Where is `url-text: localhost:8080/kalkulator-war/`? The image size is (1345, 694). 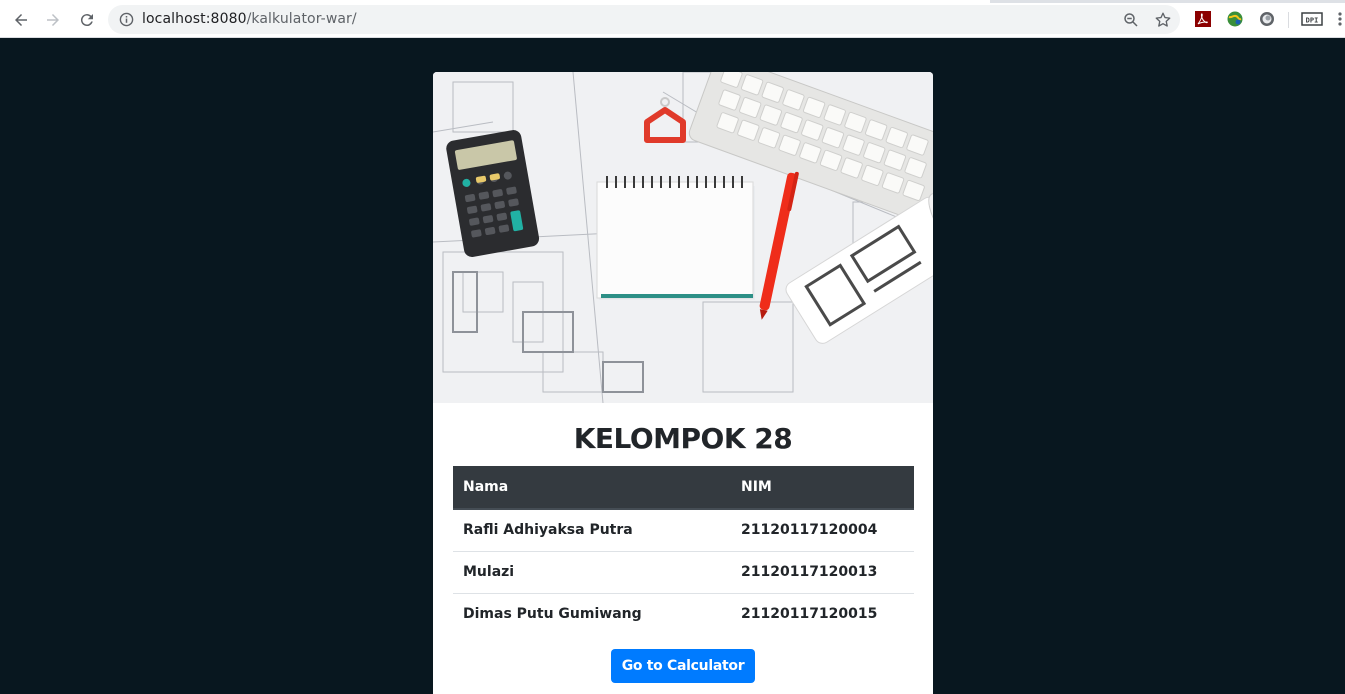
url-text: localhost:8080/kalkulator-war/ is located at coordinates (249, 19).